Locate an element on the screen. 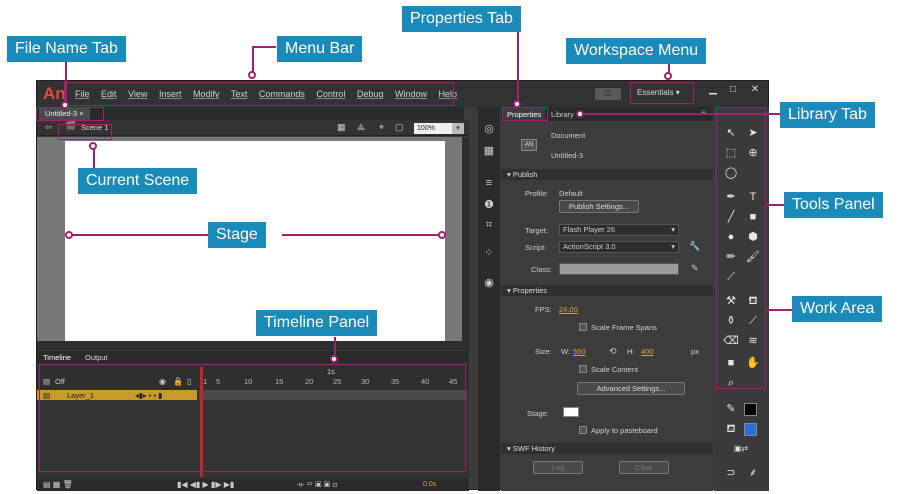  script-select: ActionScript 3.0 ▾ is located at coordinates (619, 247).